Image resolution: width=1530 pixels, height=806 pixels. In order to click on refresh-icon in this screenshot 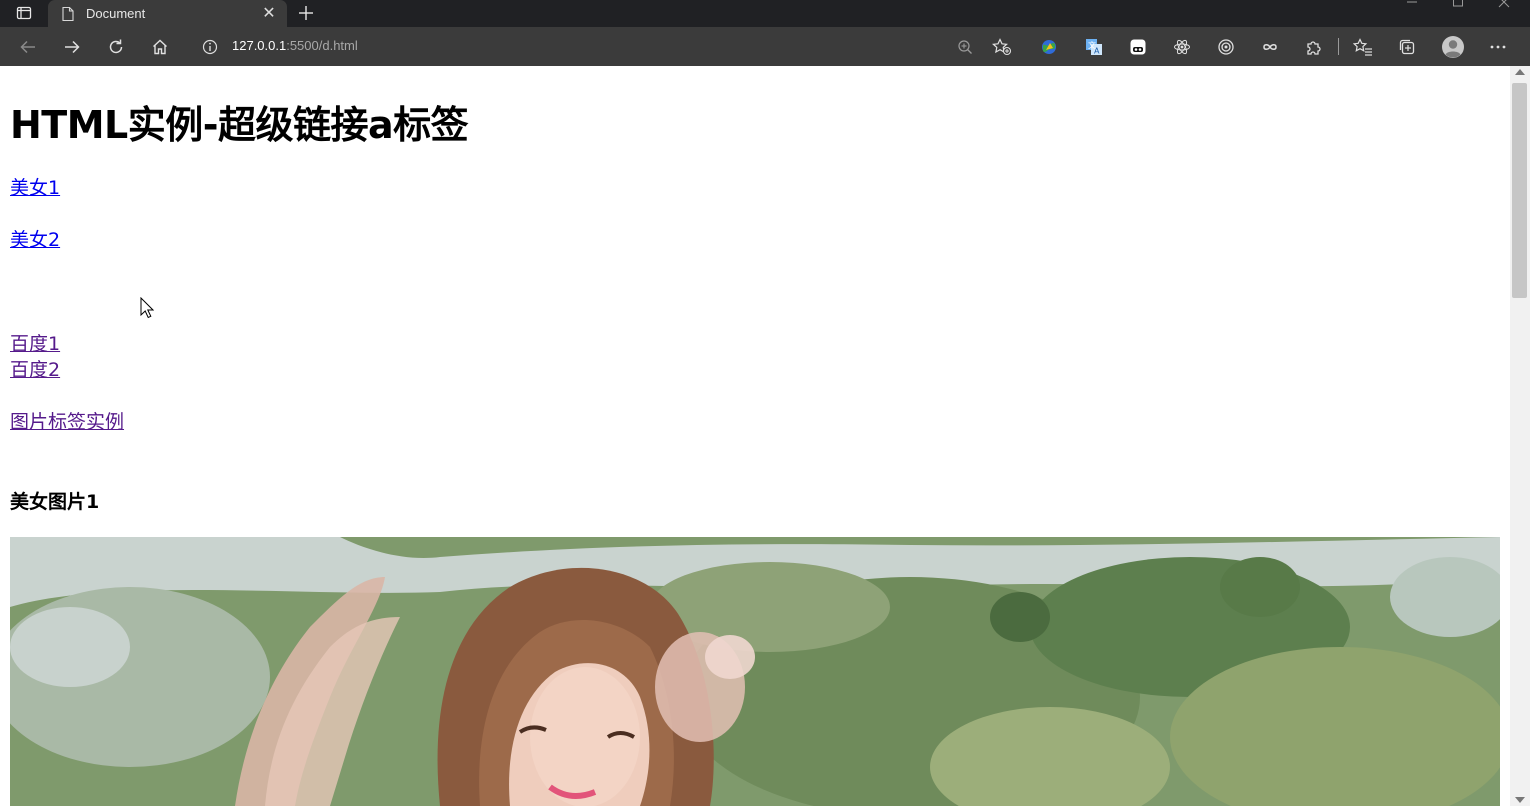, I will do `click(116, 47)`.